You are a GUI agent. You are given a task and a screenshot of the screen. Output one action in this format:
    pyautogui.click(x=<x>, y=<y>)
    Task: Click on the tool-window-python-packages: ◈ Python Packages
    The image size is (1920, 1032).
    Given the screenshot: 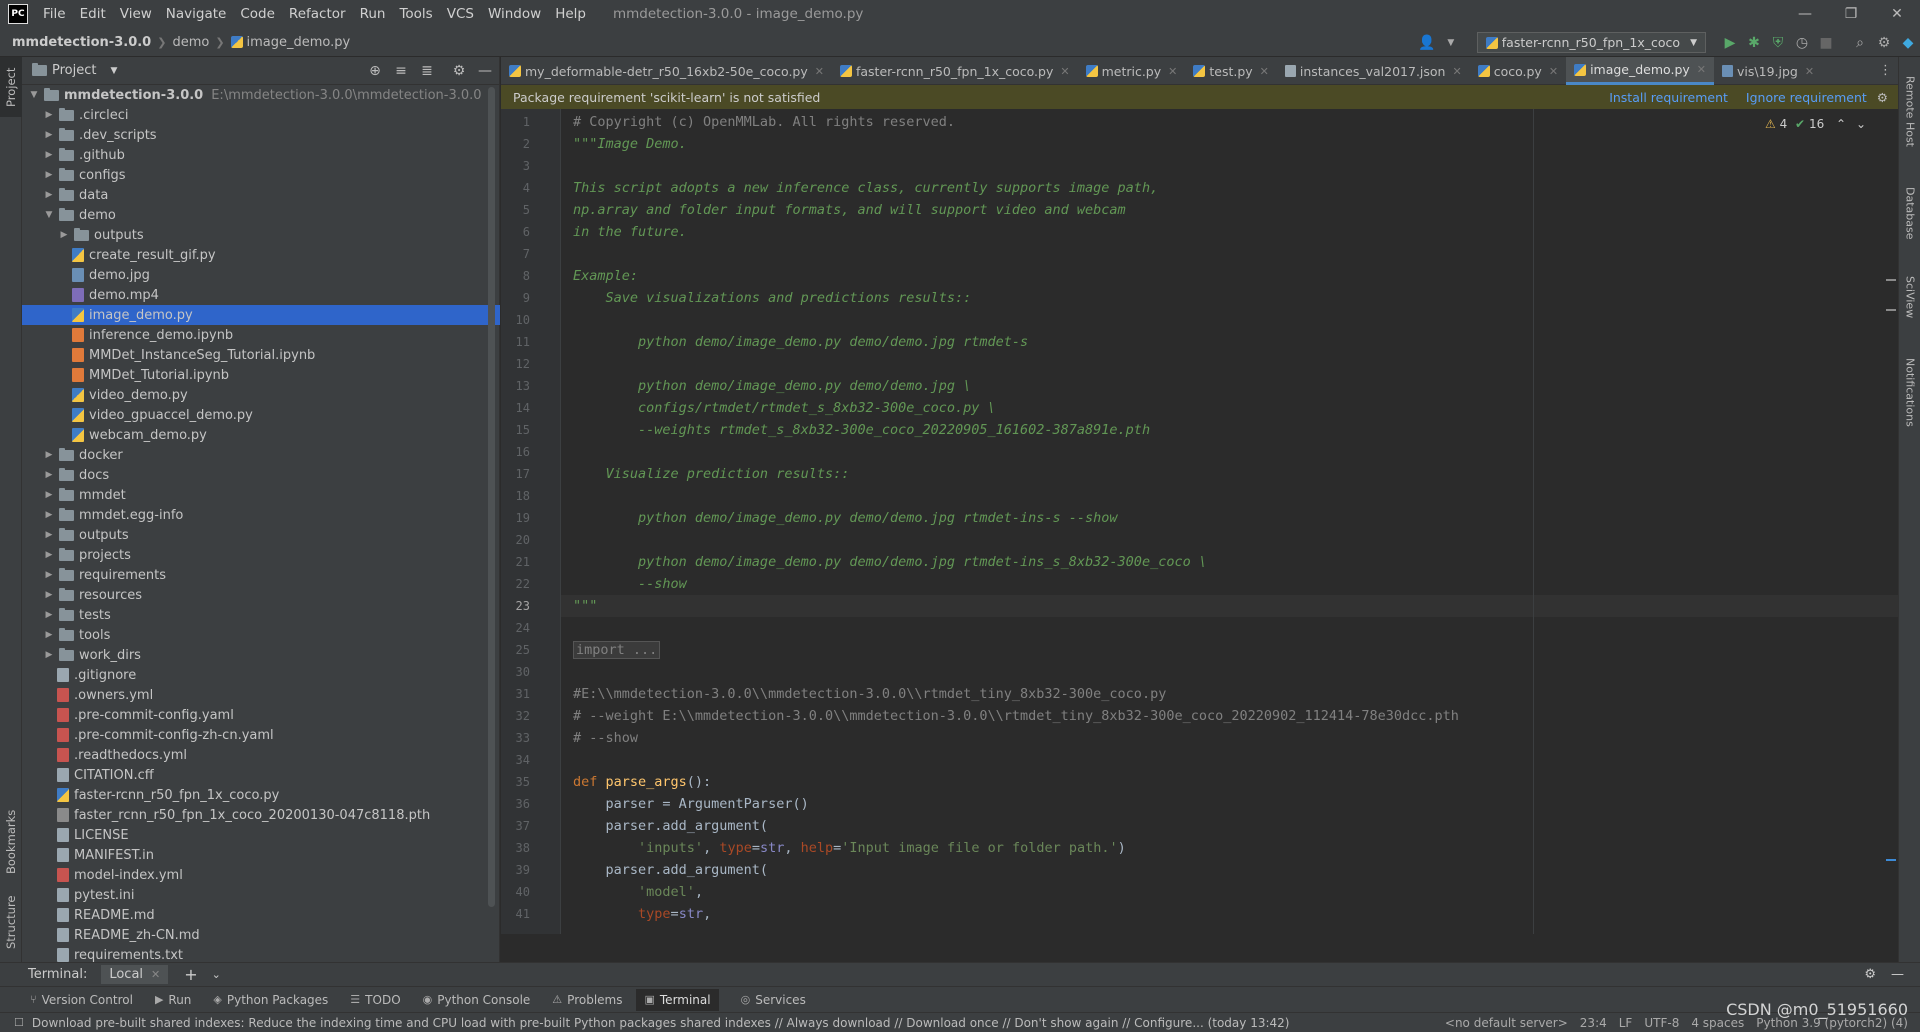 What is the action you would take?
    pyautogui.click(x=270, y=1000)
    